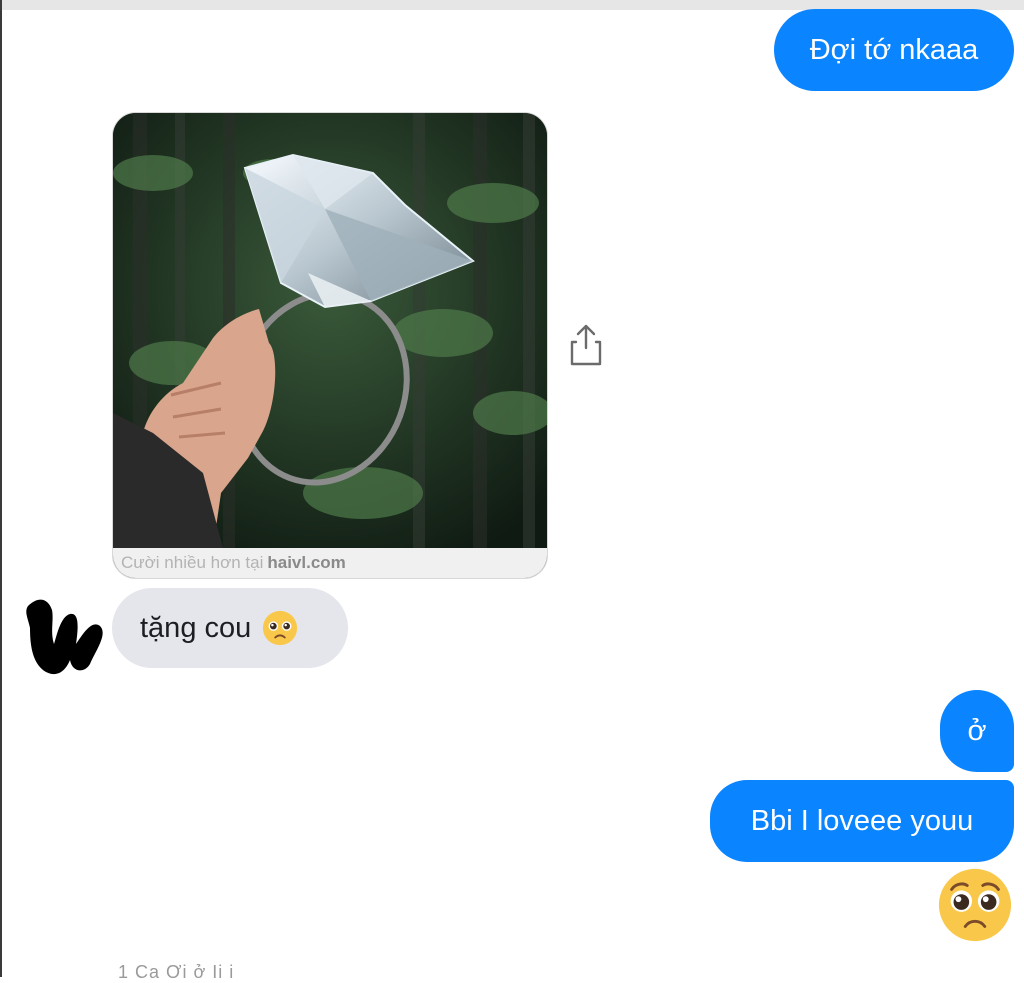 The image size is (1024, 983). Describe the element at coordinates (1, 488) in the screenshot. I see `window-left-edge` at that location.